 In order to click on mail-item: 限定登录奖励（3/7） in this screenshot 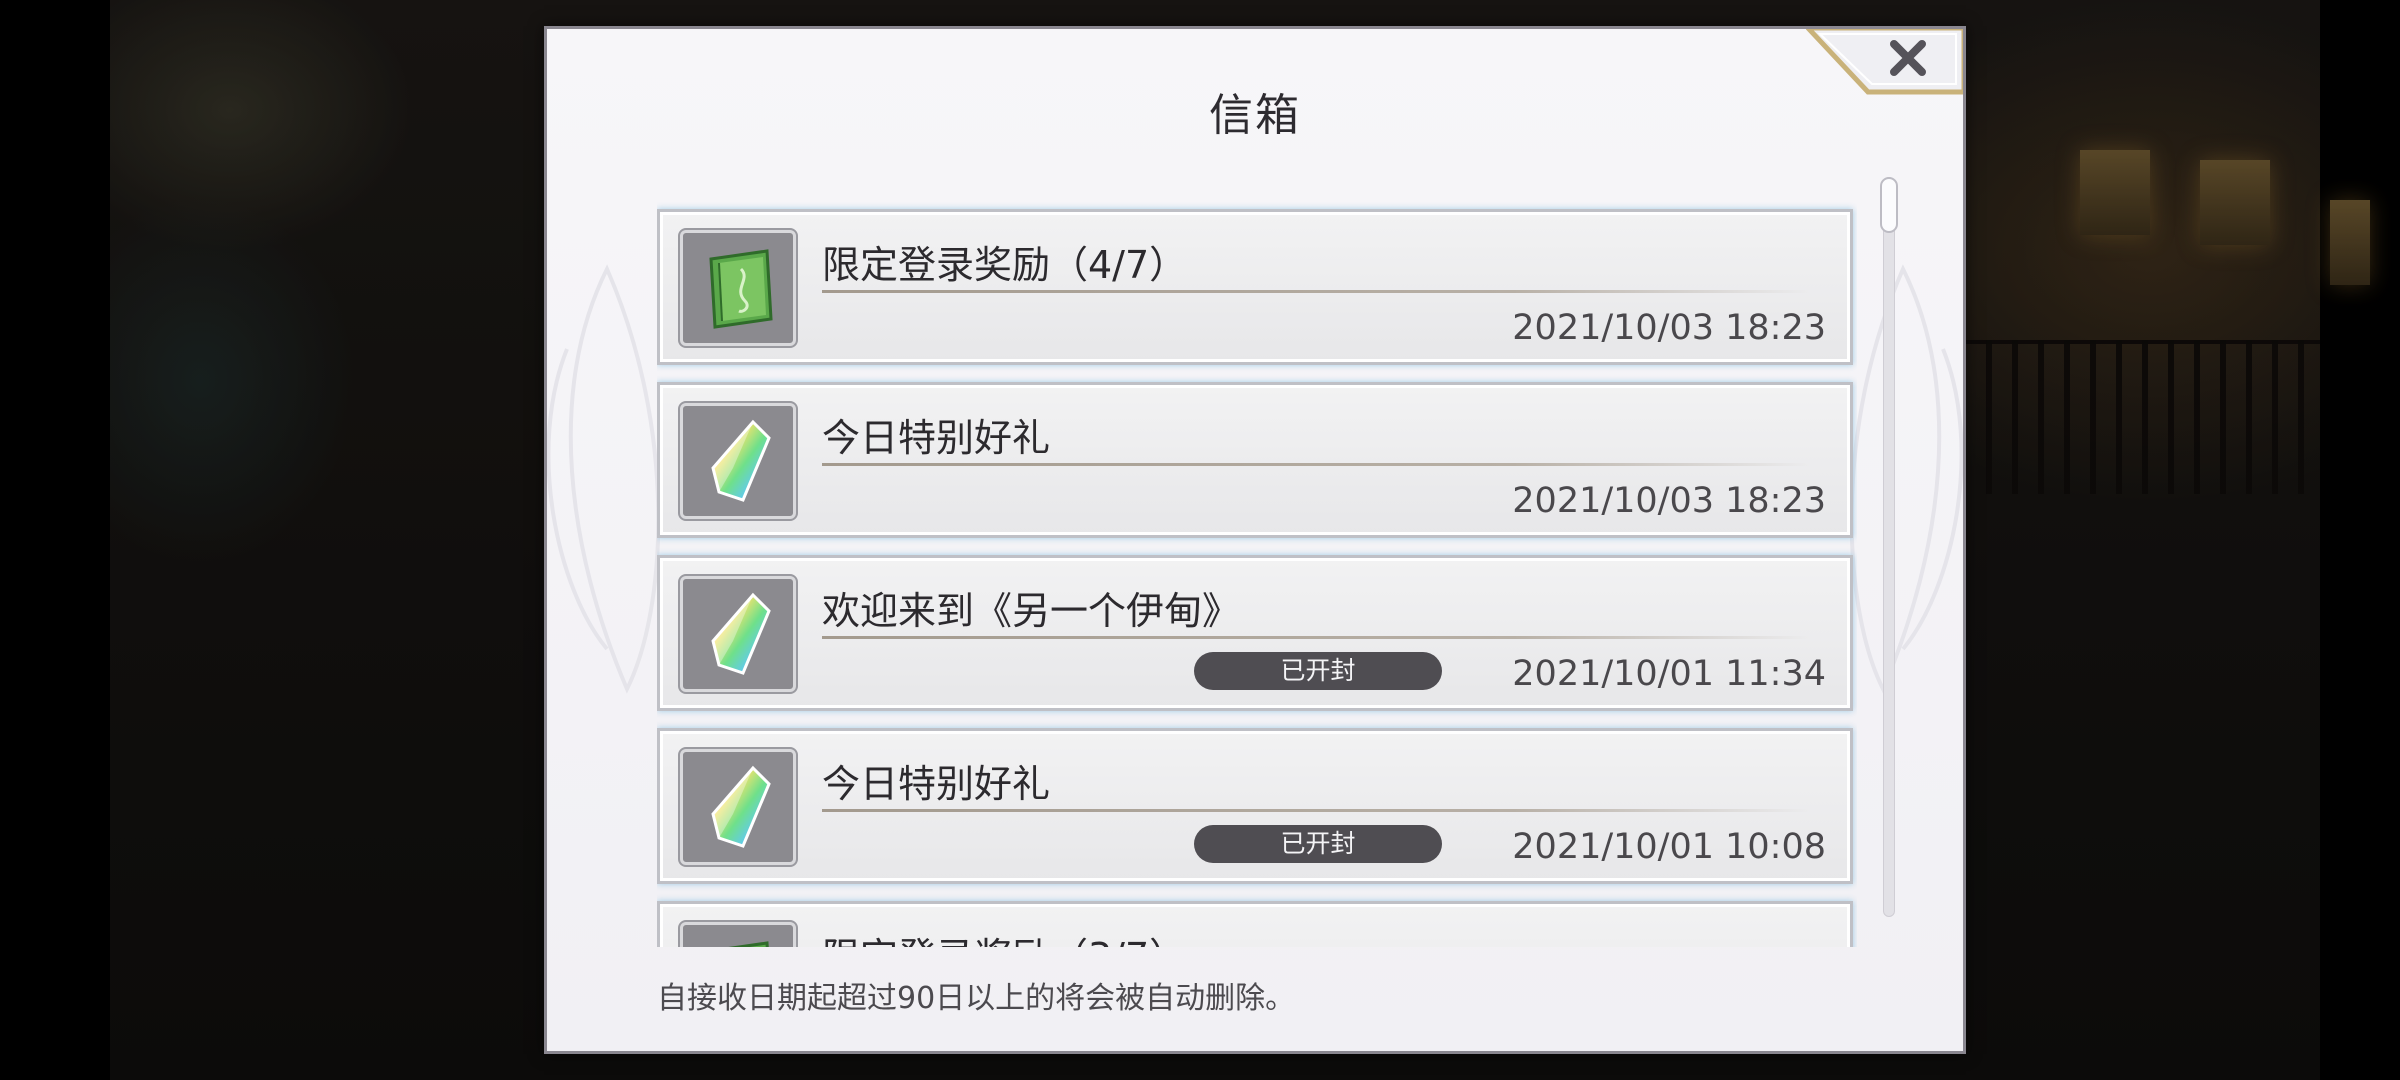, I will do `click(1255, 924)`.